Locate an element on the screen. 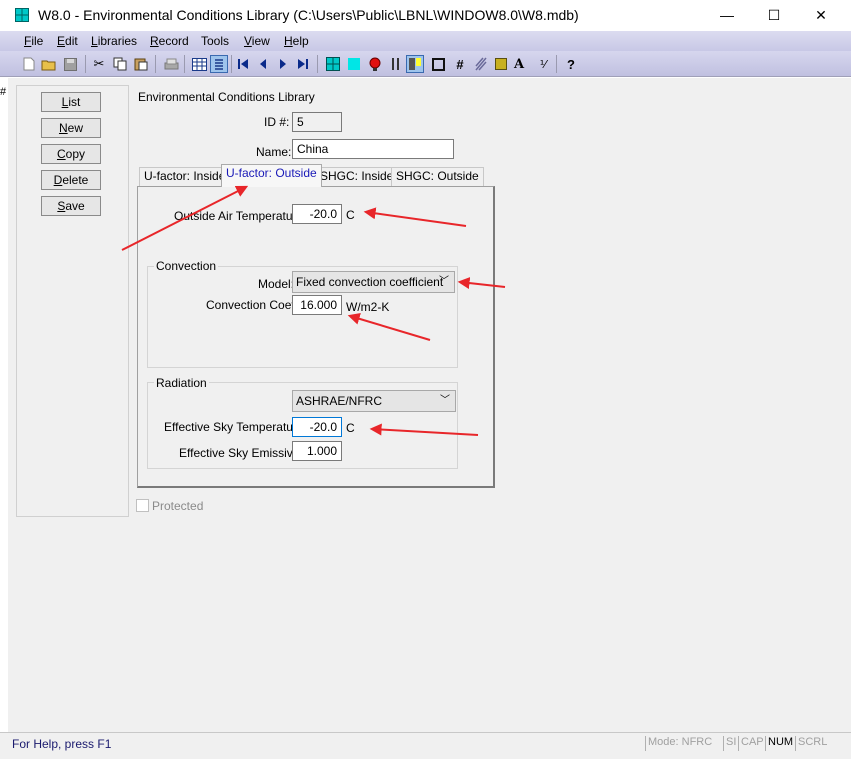 The width and height of the screenshot is (851, 759). convection-model-value: Fixed convection coefficient is located at coordinates (370, 282).